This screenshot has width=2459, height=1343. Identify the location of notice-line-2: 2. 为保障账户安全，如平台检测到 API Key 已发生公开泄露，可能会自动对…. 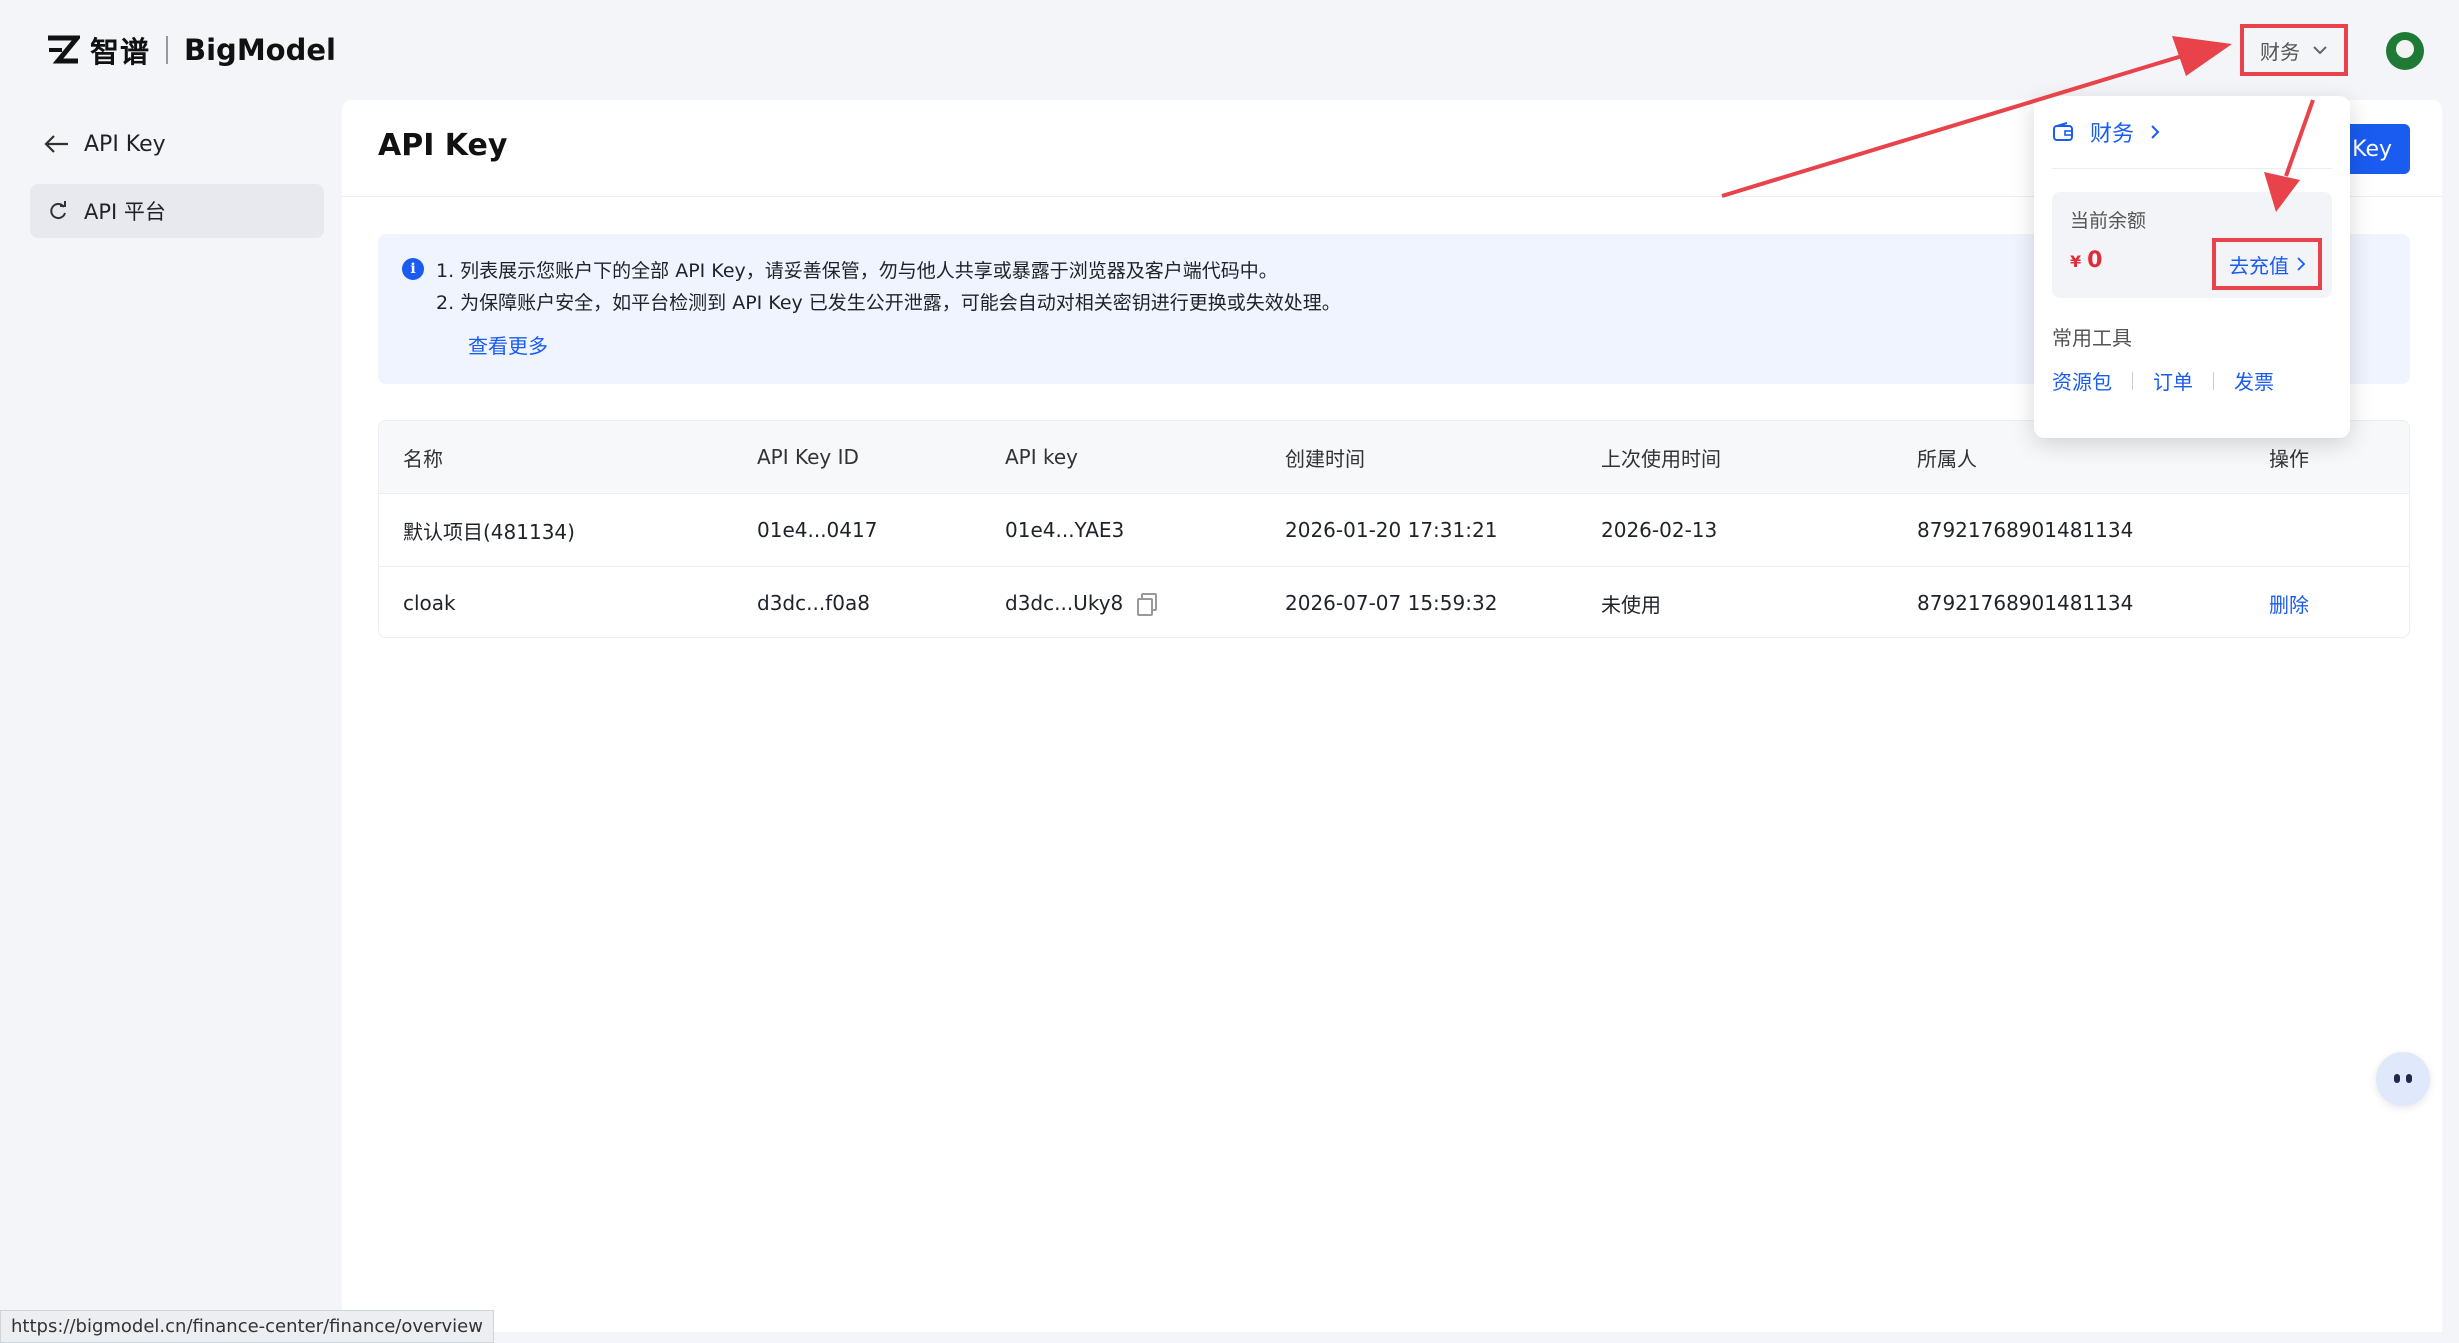
(888, 303).